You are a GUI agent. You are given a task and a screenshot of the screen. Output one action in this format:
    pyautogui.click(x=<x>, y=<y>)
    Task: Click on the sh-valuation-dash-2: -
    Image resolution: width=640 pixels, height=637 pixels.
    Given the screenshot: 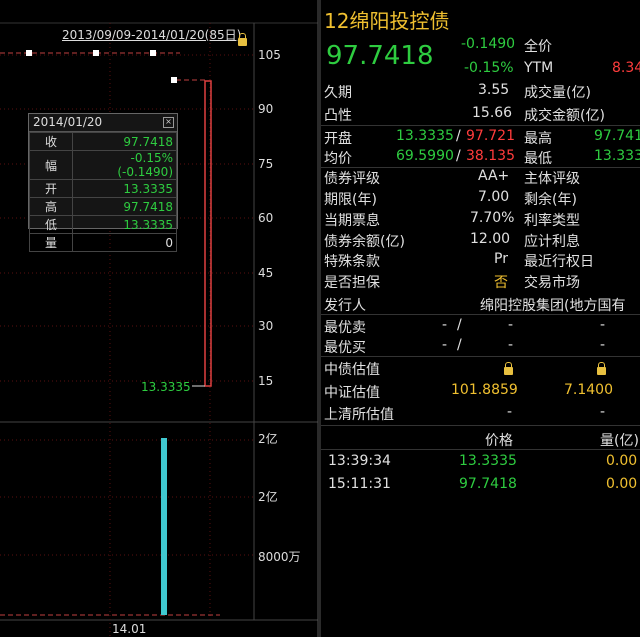 What is the action you would take?
    pyautogui.click(x=603, y=412)
    